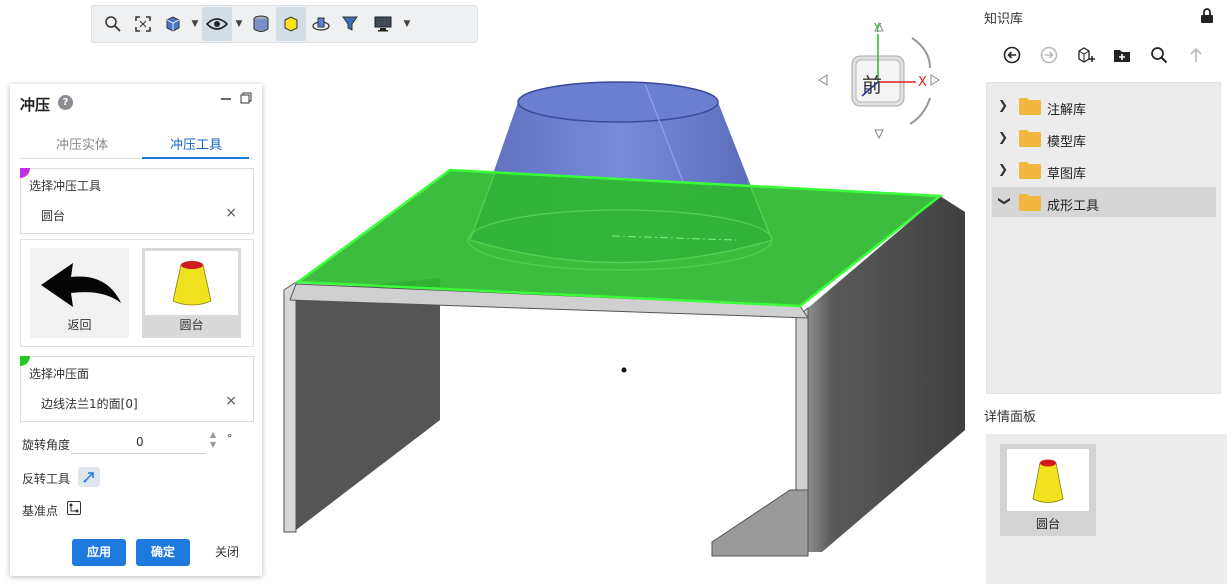 Image resolution: width=1227 pixels, height=584 pixels. Describe the element at coordinates (922, 82) in the screenshot. I see `x-axis-label: X` at that location.